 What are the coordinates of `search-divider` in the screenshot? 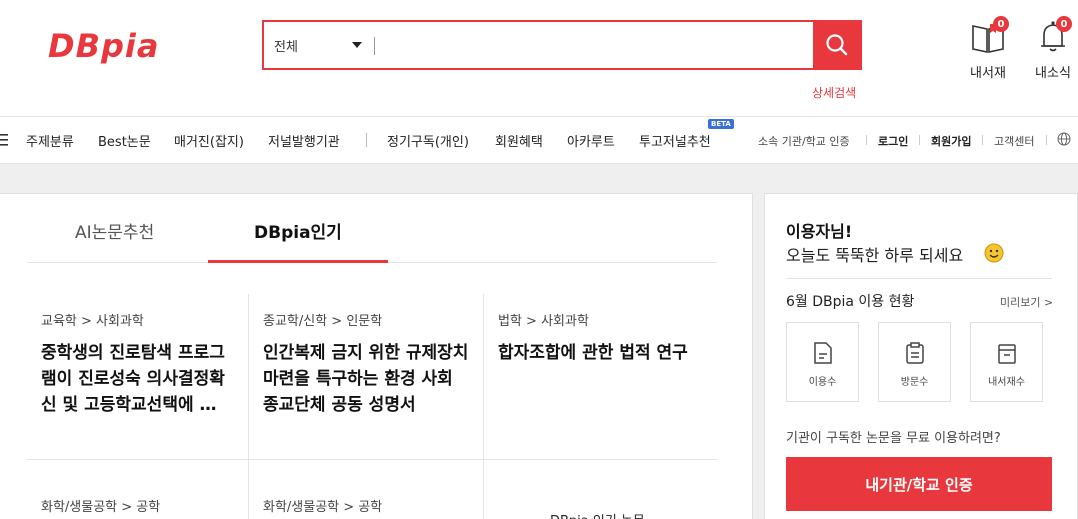 It's located at (374, 46).